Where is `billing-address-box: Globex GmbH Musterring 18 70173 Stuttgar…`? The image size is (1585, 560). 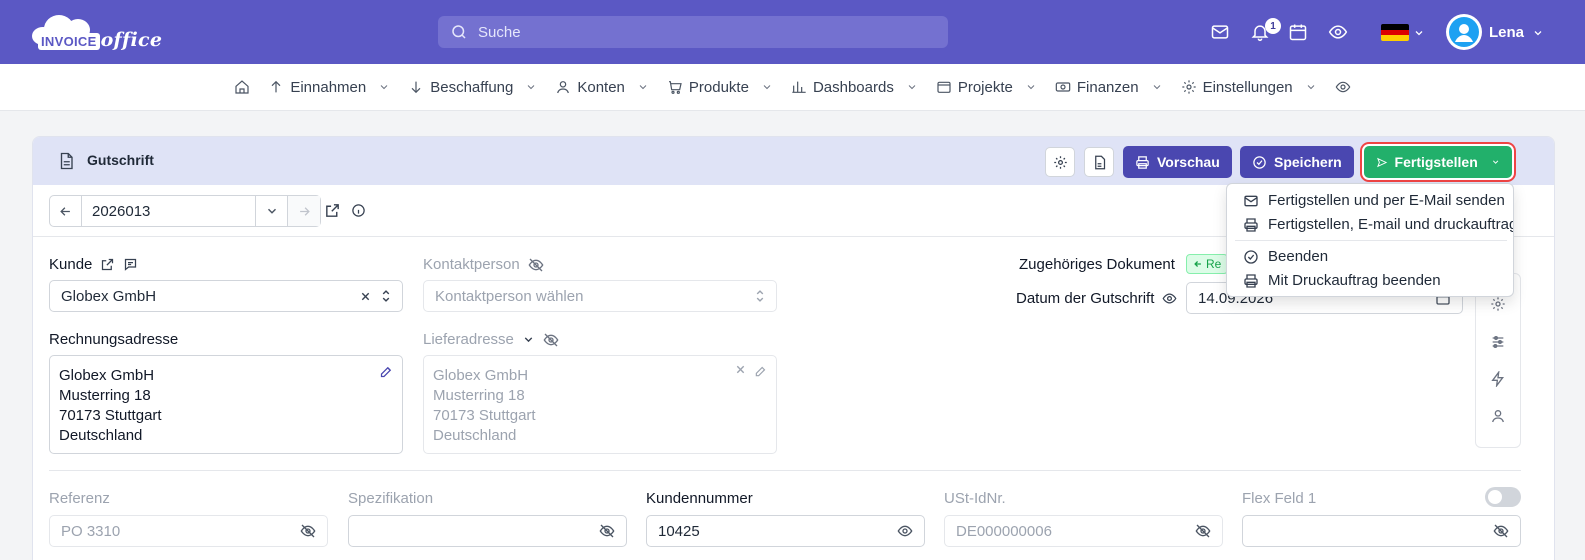 billing-address-box: Globex GmbH Musterring 18 70173 Stuttgar… is located at coordinates (226, 404).